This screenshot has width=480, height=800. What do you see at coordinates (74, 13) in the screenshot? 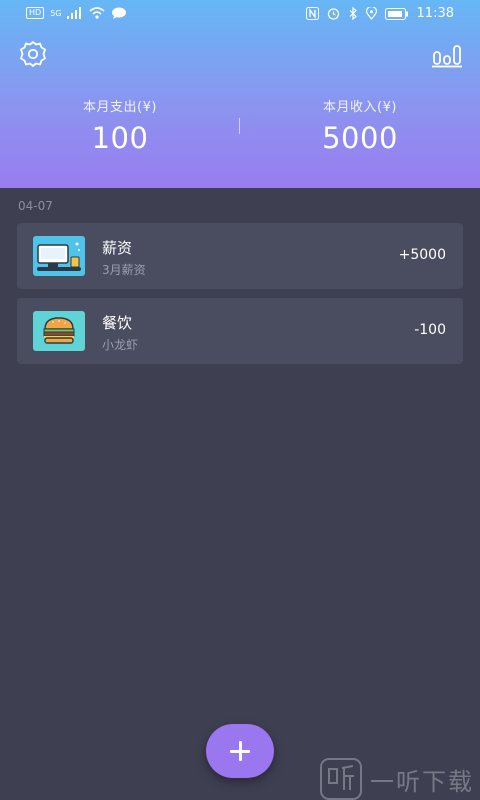
I see `signal-icon` at bounding box center [74, 13].